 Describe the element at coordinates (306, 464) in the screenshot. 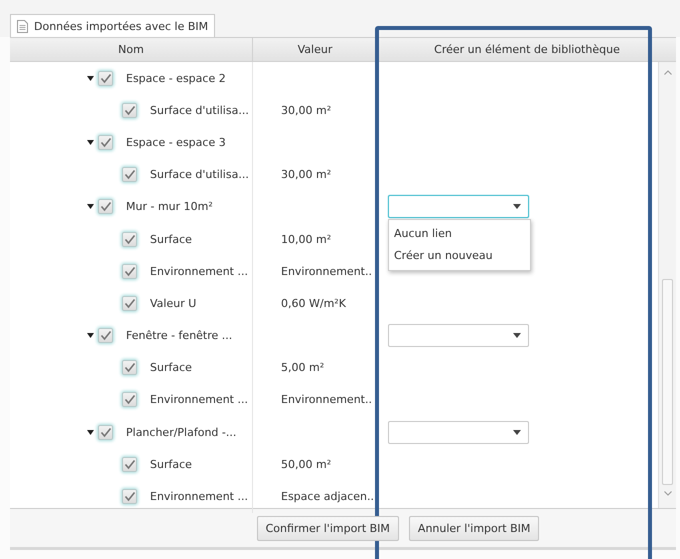

I see `item-value: 50,00 m²` at that location.